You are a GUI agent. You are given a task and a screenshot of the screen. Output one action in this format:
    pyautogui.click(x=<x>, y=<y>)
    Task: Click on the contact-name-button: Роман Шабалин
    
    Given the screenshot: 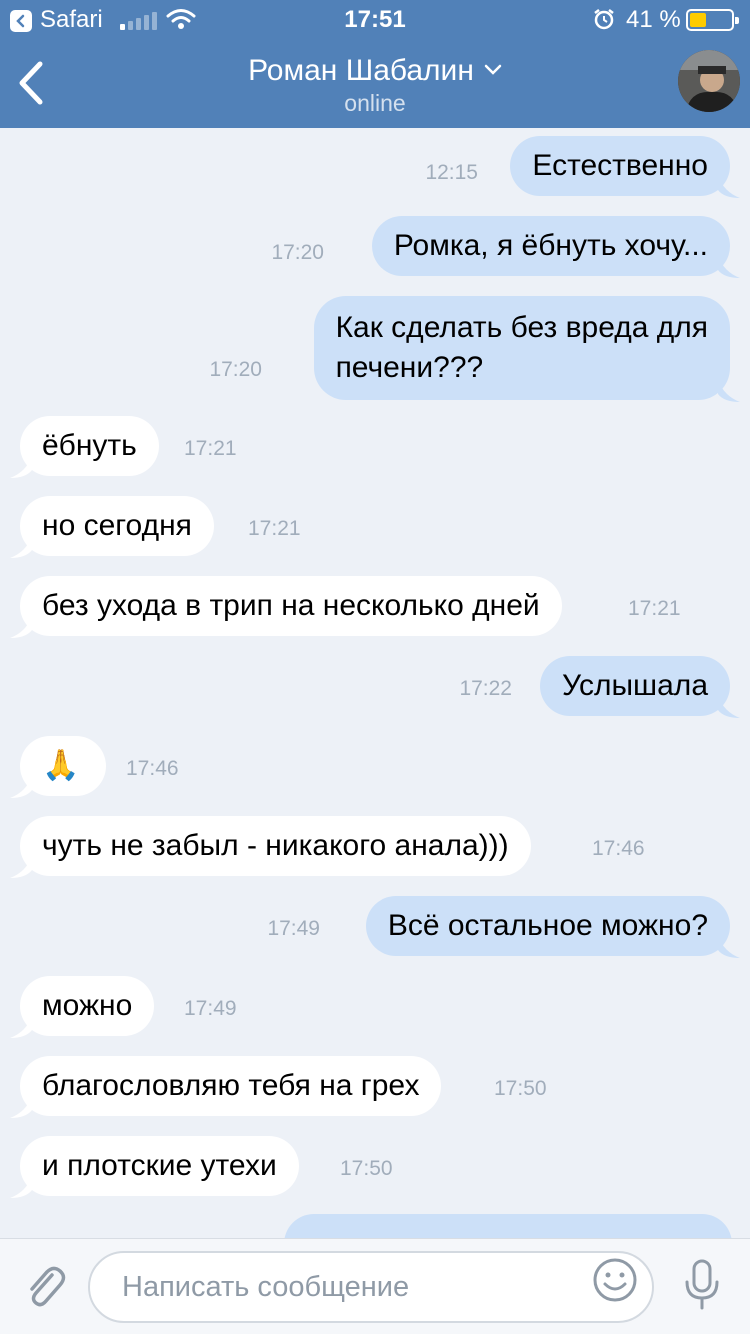 What is the action you would take?
    pyautogui.click(x=375, y=71)
    